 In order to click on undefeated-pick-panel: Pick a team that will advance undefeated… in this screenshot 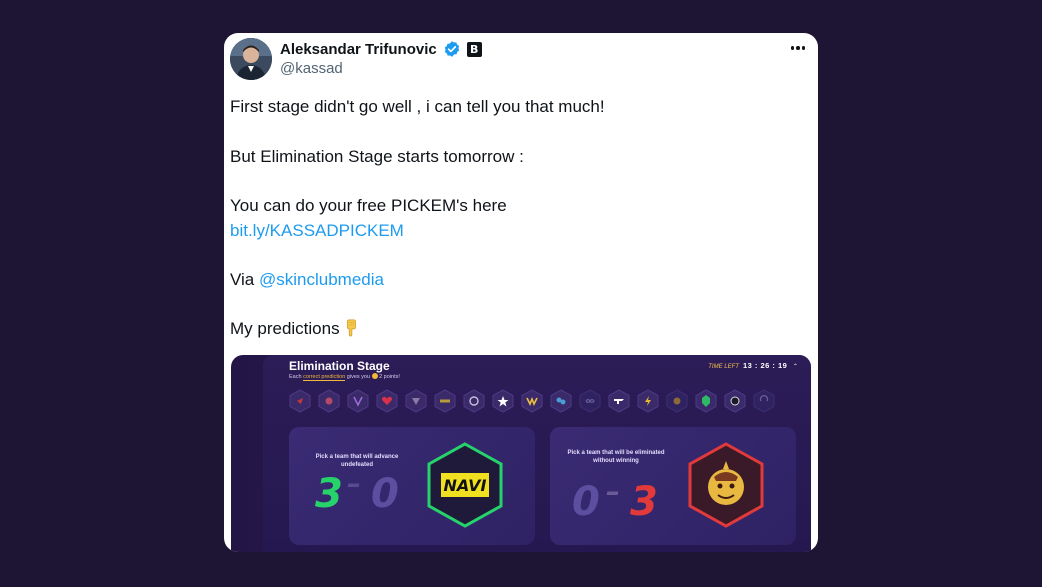, I will do `click(412, 486)`.